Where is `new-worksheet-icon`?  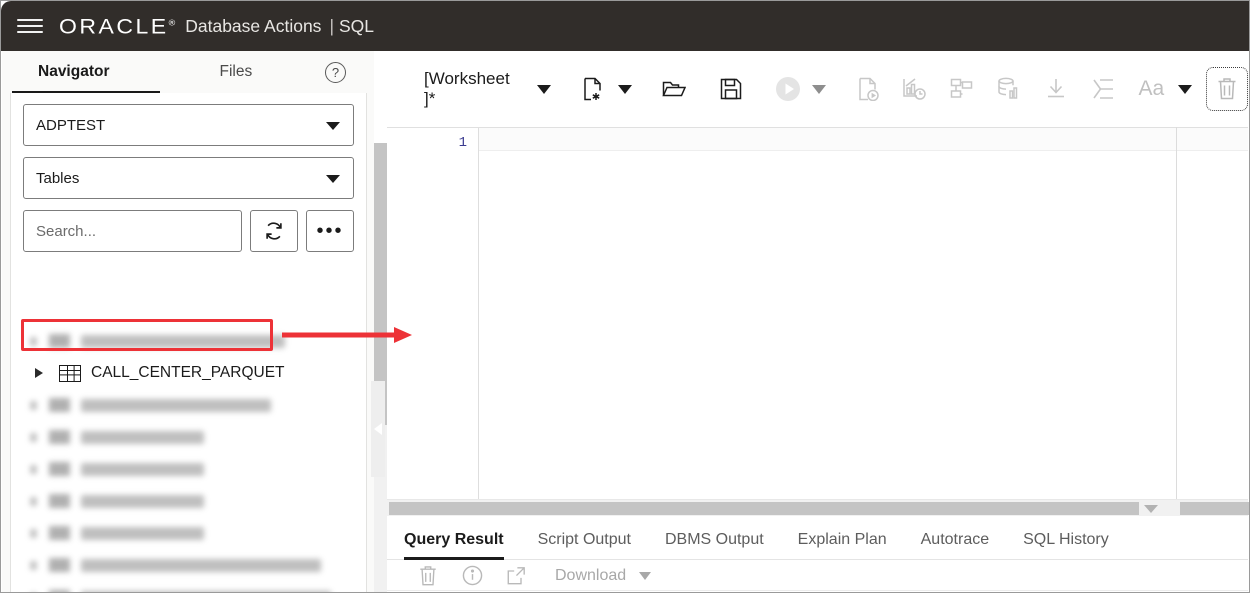 new-worksheet-icon is located at coordinates (592, 89).